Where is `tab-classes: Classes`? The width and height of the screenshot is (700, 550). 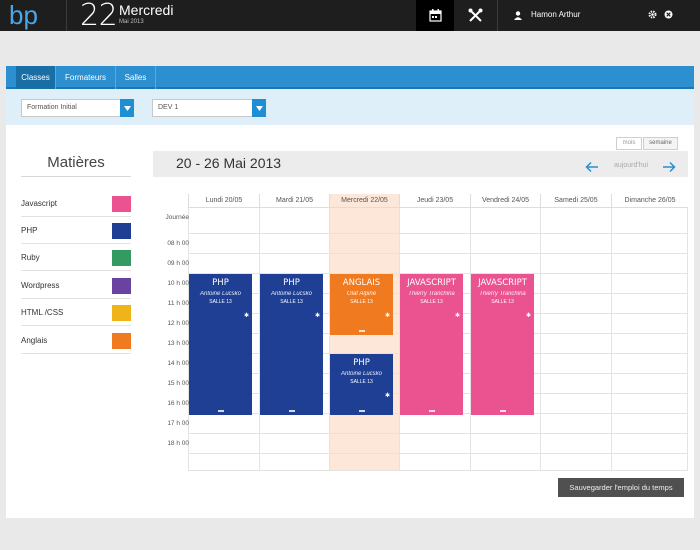
tab-classes: Classes is located at coordinates (36, 77).